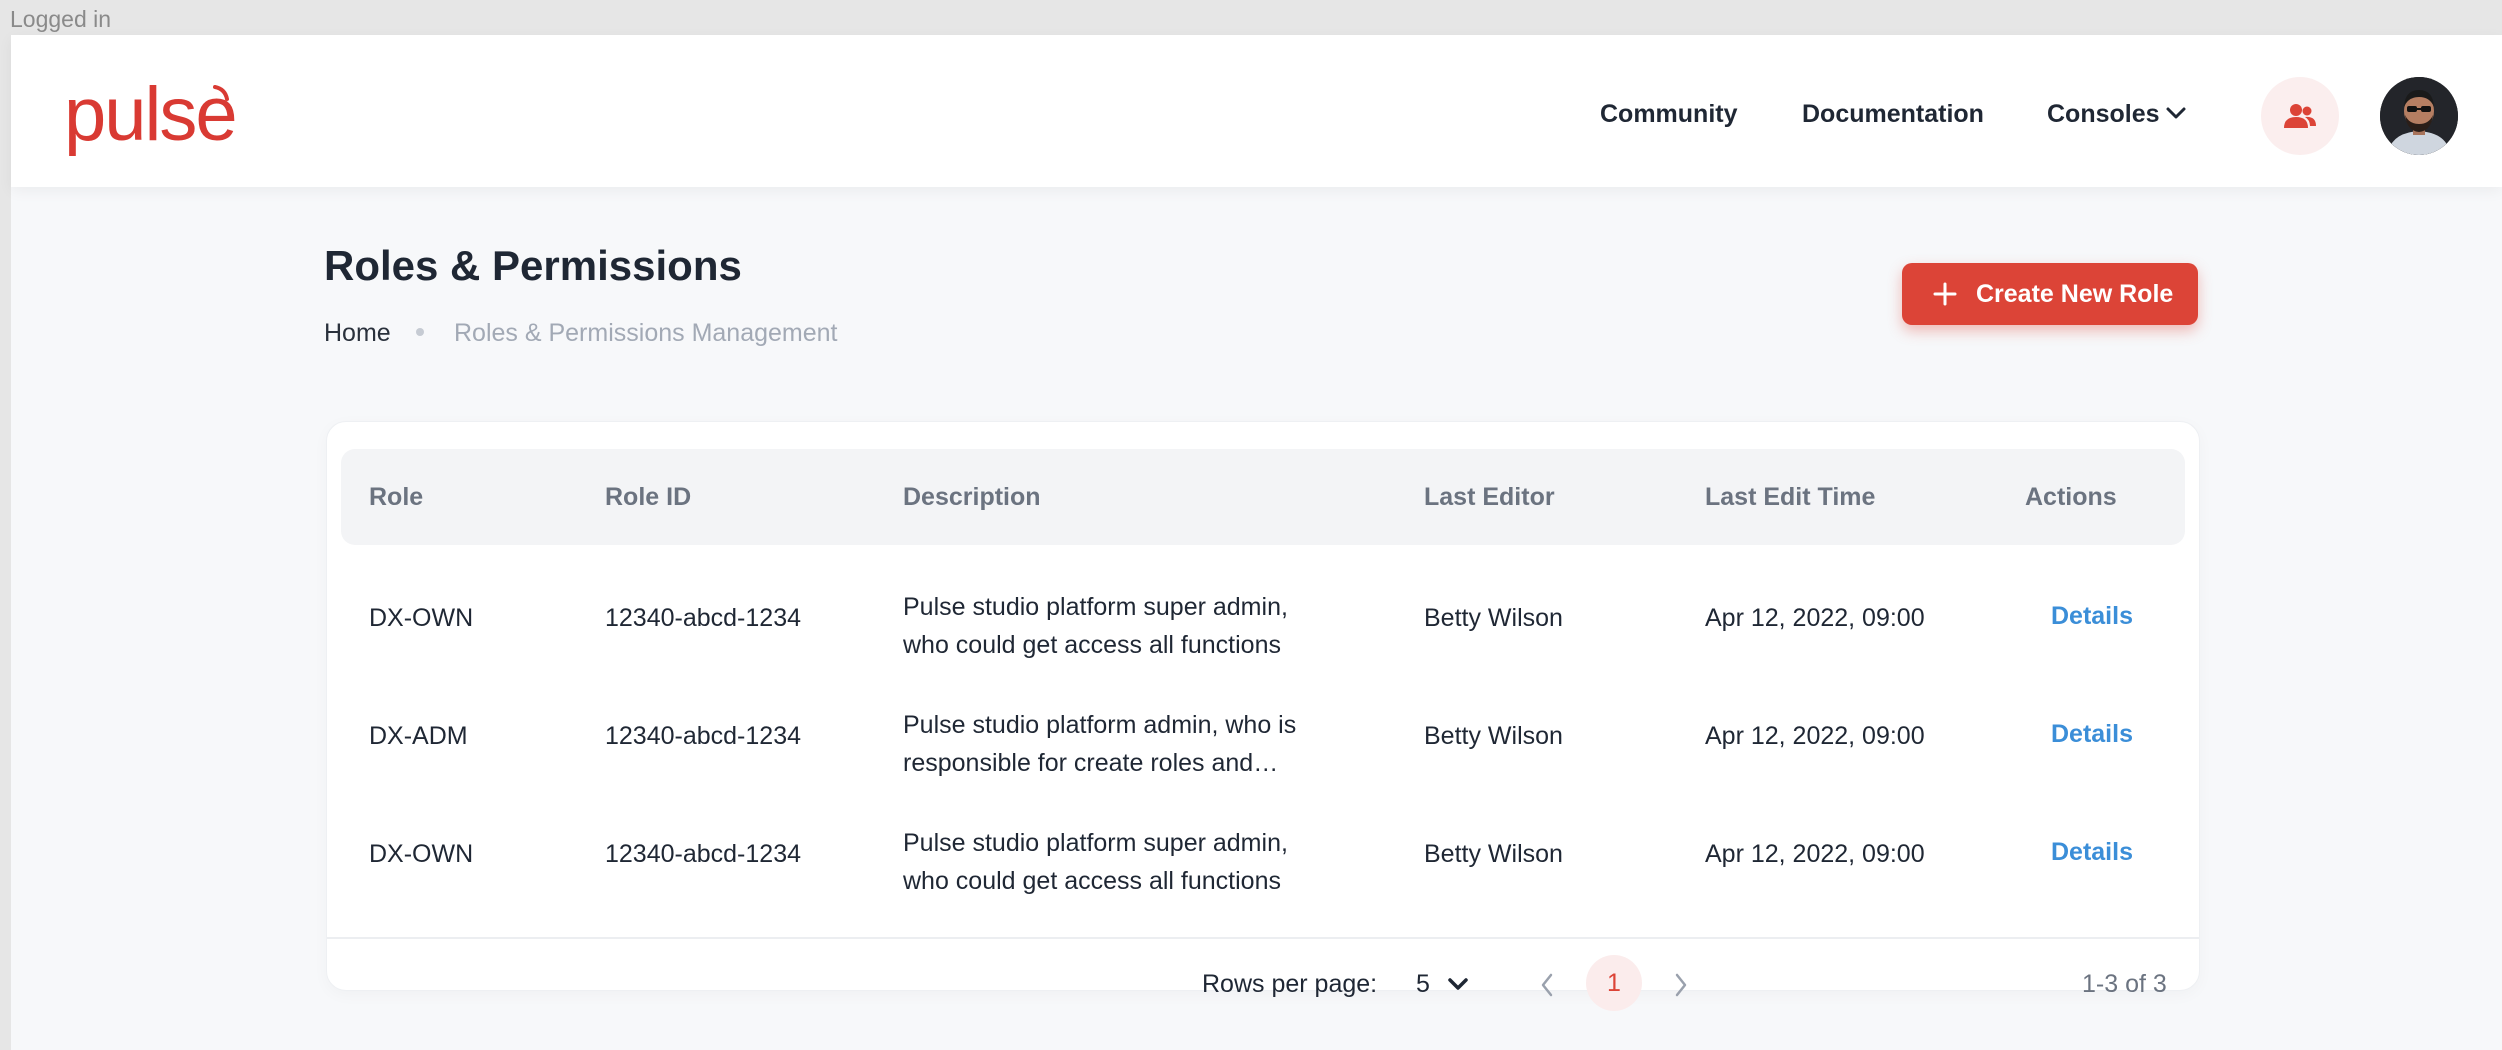 The width and height of the screenshot is (2502, 1050). Describe the element at coordinates (151, 115) in the screenshot. I see `pulse-logo: pulse` at that location.